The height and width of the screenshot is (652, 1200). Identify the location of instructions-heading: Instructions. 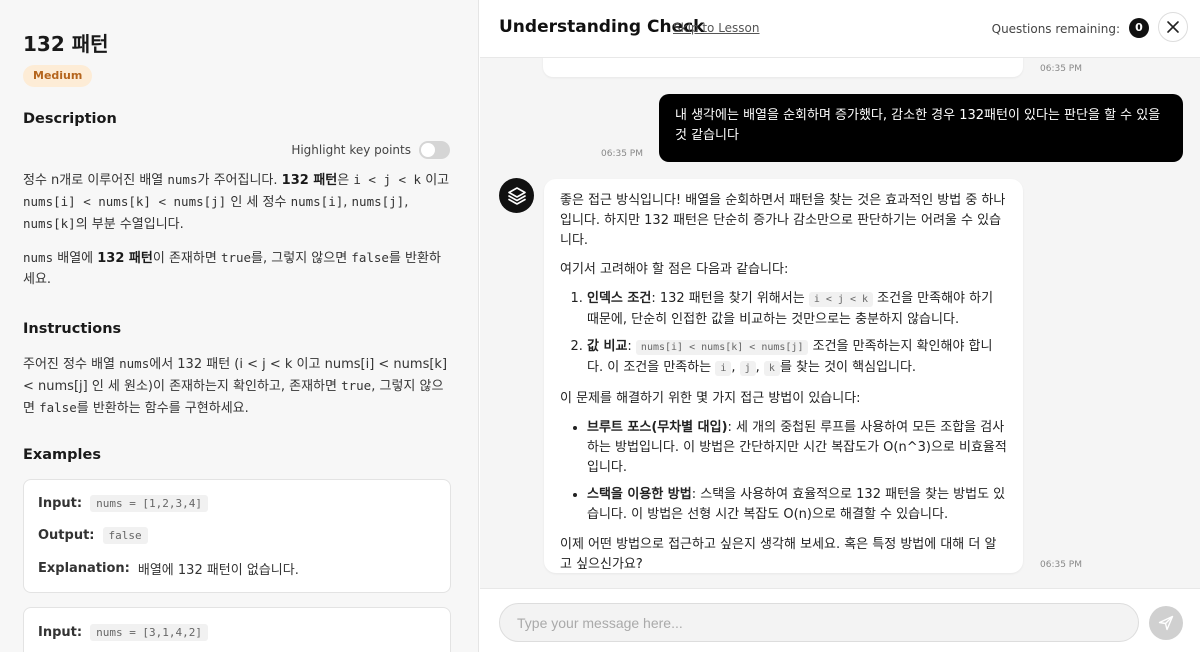
(72, 329).